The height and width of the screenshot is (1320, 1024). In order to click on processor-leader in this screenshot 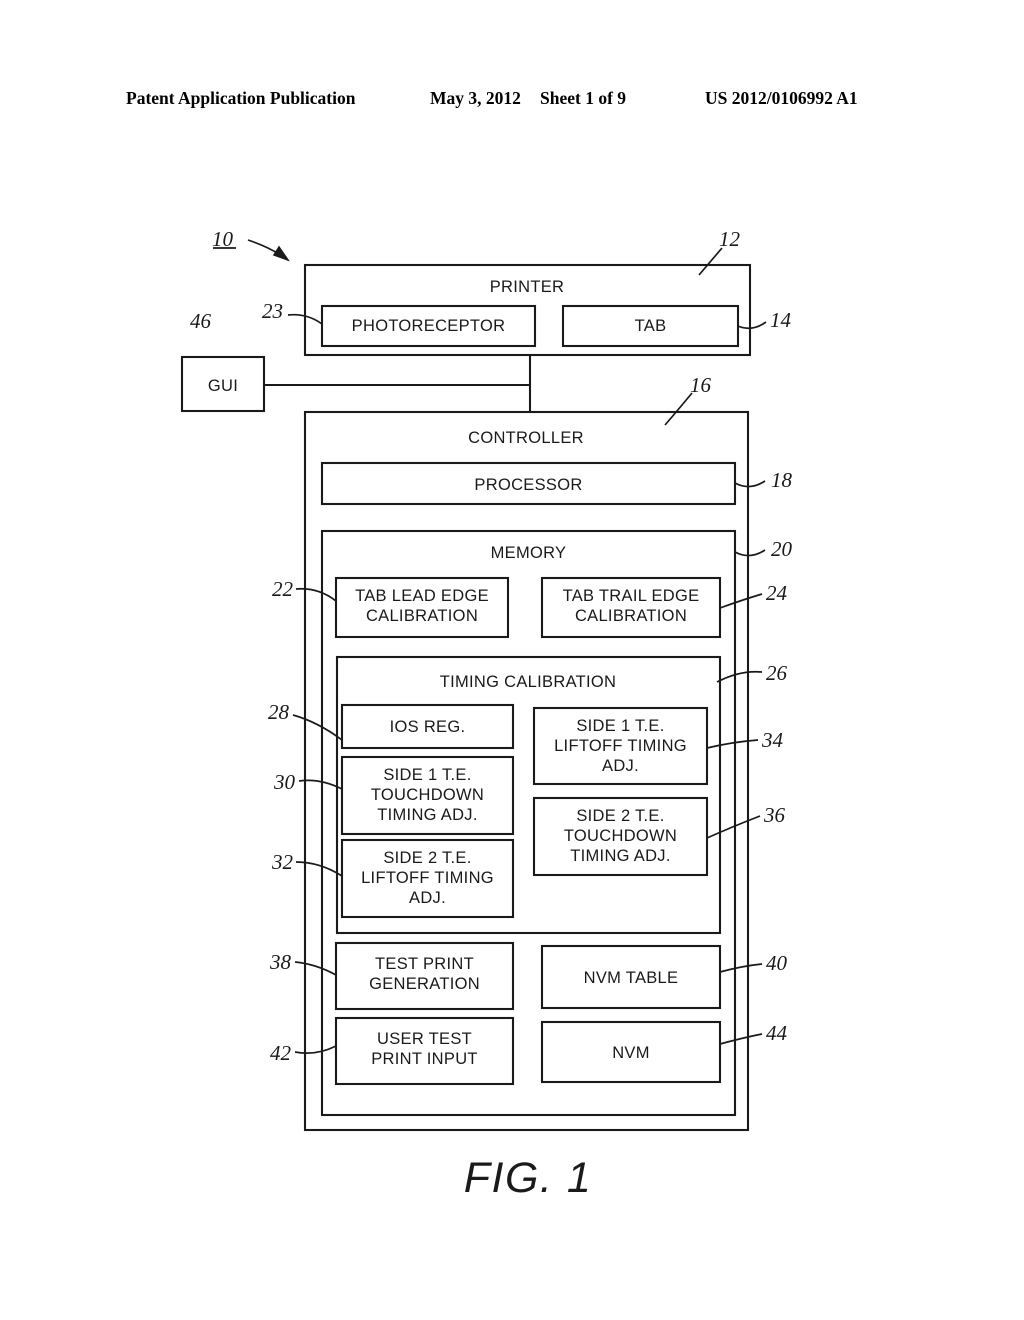, I will do `click(750, 484)`.